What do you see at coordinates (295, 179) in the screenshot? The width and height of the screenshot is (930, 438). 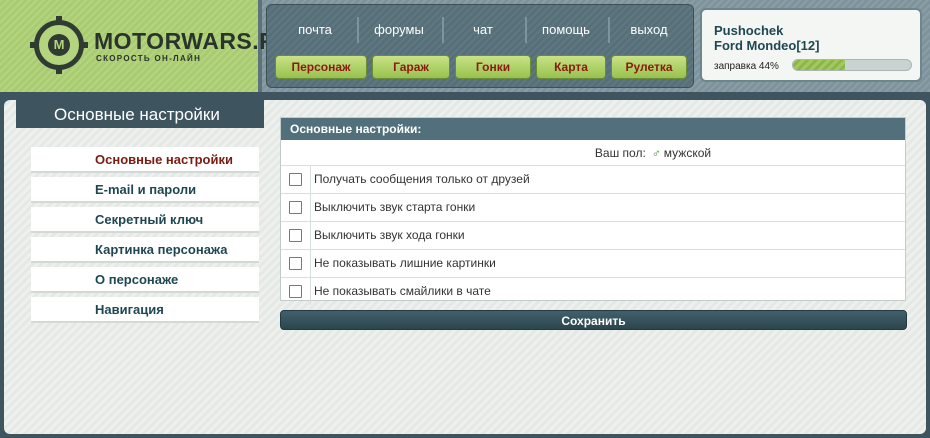 I see `option-checkbox-friends-only` at bounding box center [295, 179].